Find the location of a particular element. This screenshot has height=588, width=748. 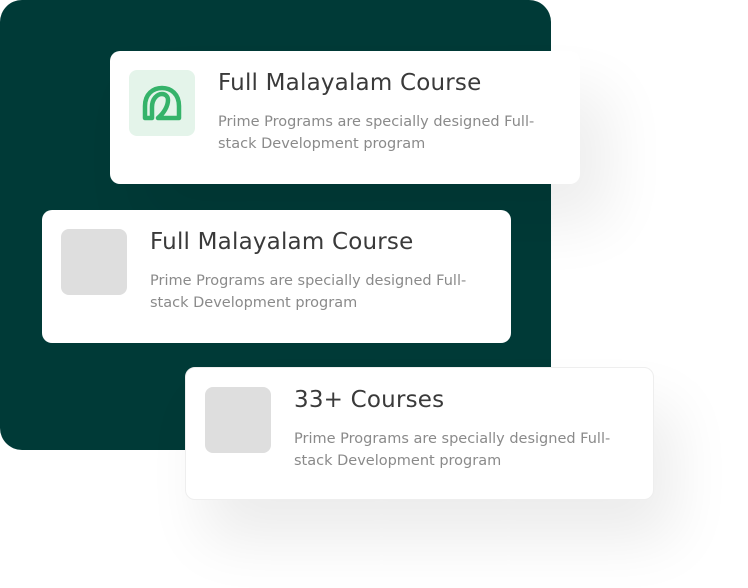

brand-logo-svg is located at coordinates (162, 103).